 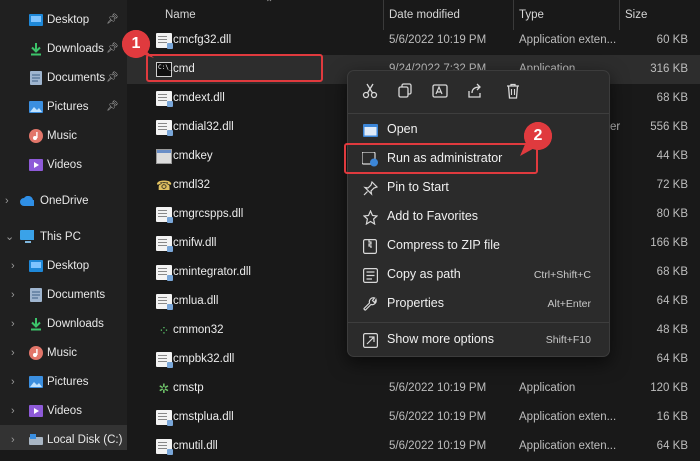 I want to click on step-2-badge: 2, so click(x=538, y=136).